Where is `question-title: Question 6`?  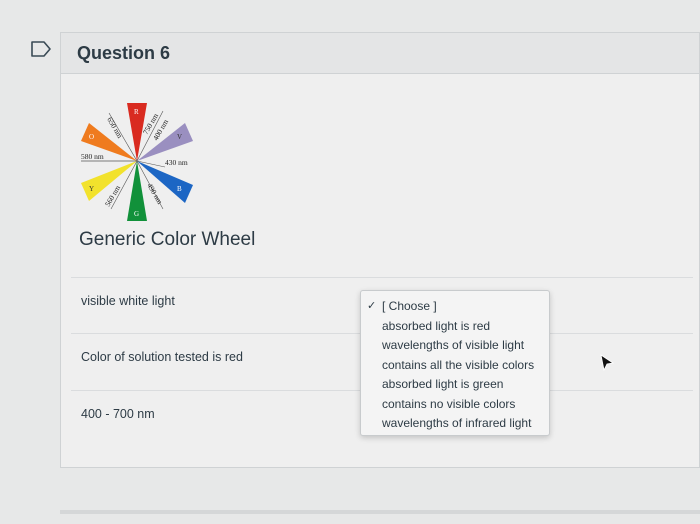
question-title: Question 6 is located at coordinates (124, 52).